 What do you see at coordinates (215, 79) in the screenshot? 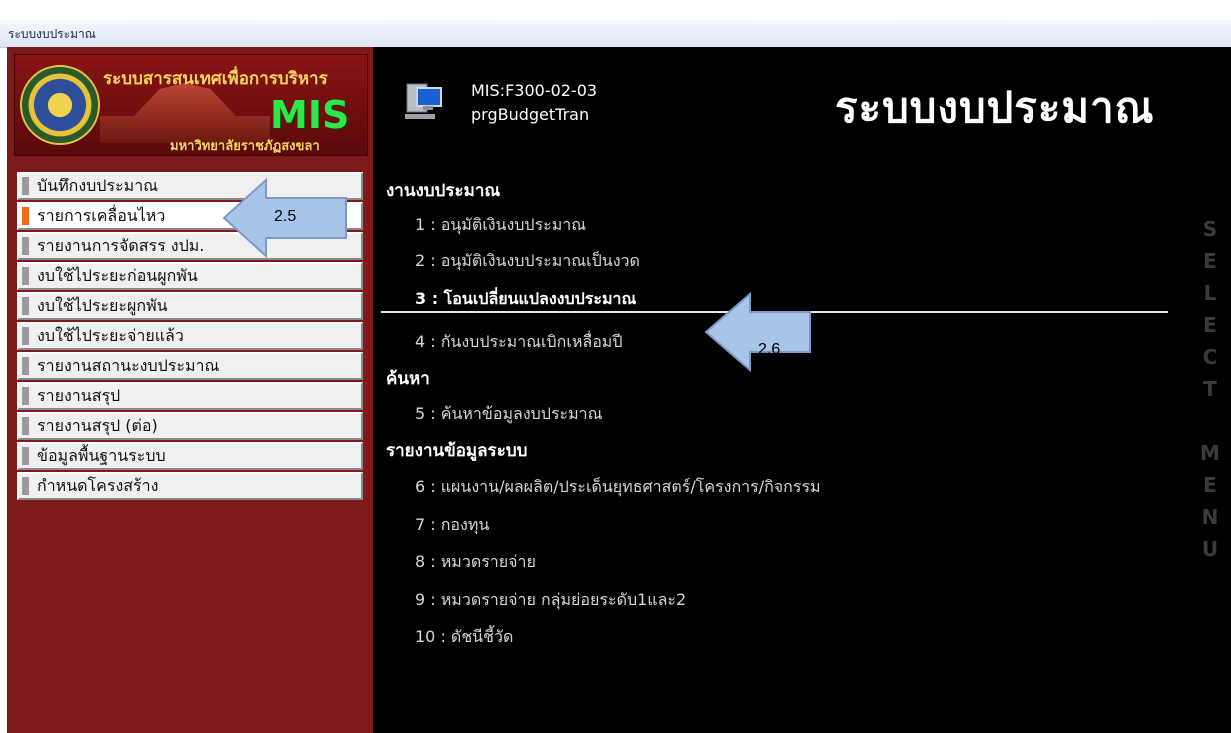
I see `banner-title: ระบบสารสนเทศเพื่อการบริหาร` at bounding box center [215, 79].